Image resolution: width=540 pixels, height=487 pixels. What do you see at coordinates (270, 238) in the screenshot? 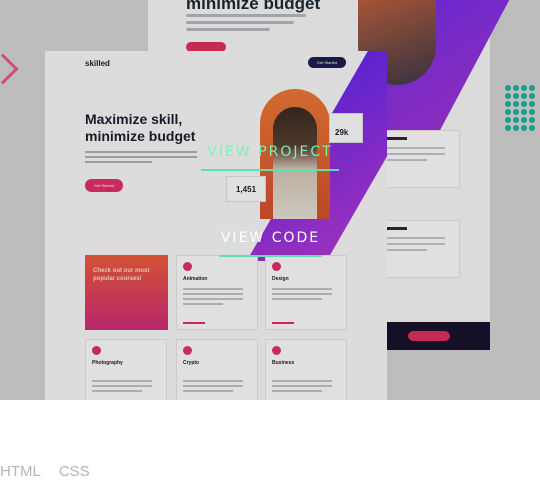
I see `view-code-label: VIEW CODE` at bounding box center [270, 238].